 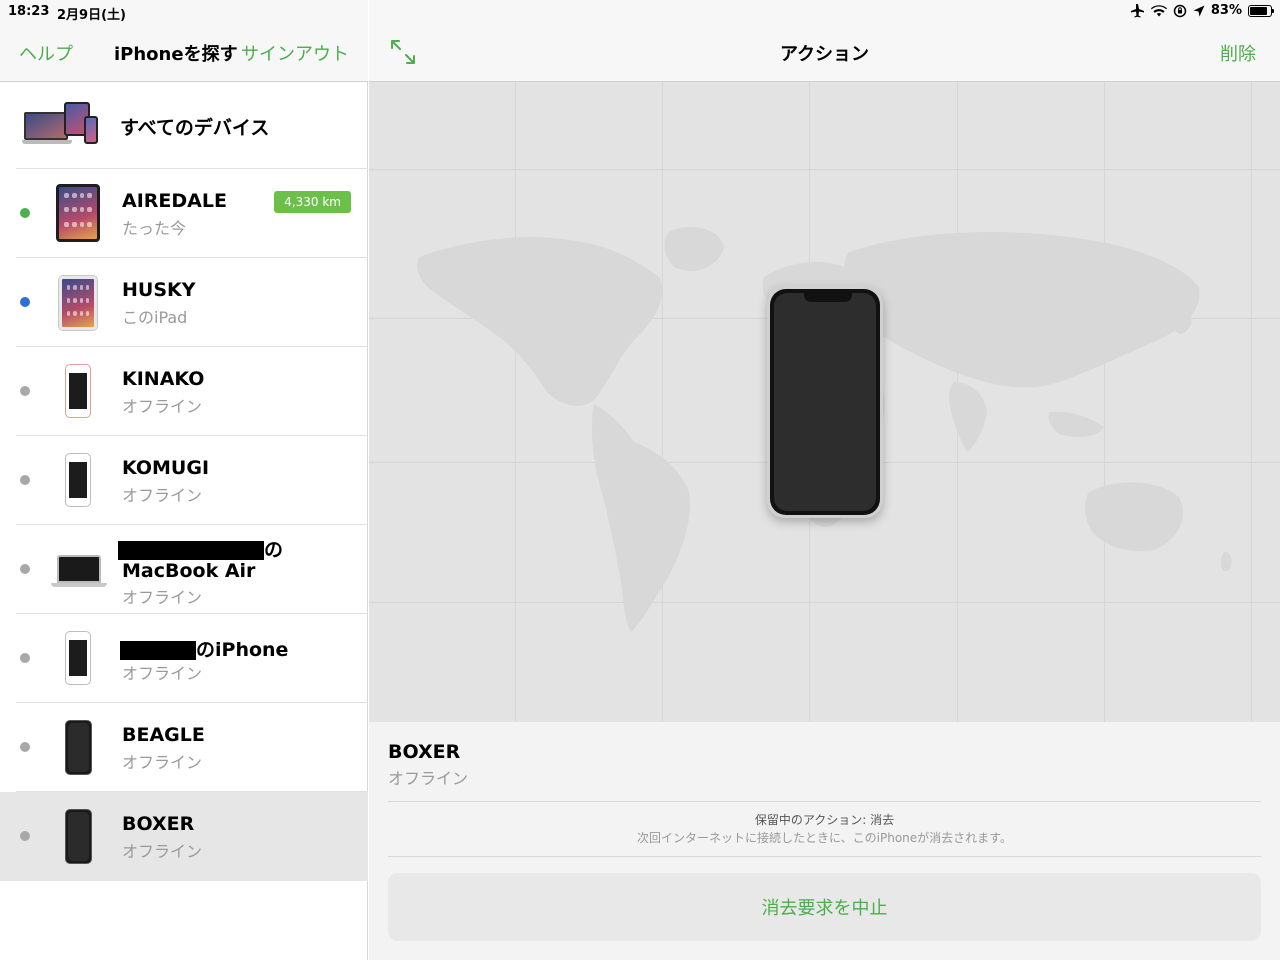 What do you see at coordinates (46, 53) in the screenshot?
I see `help-button: ヘルプ` at bounding box center [46, 53].